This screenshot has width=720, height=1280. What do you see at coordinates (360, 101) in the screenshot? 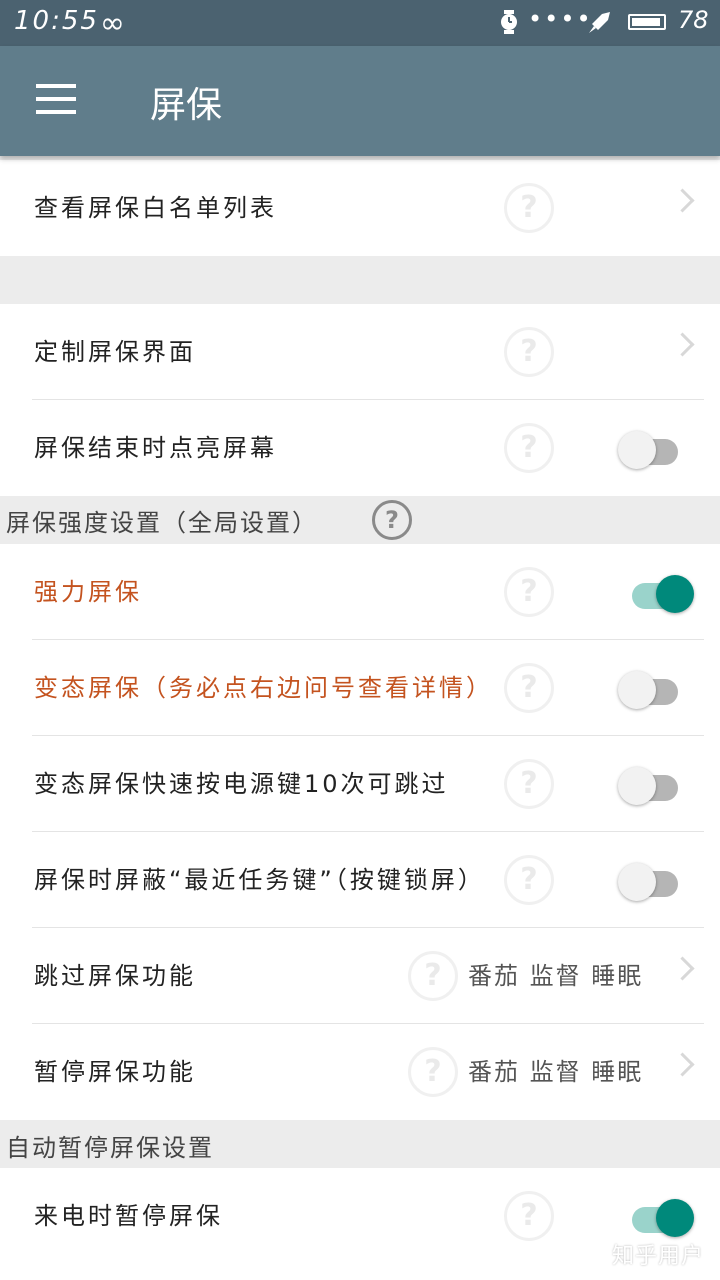
I see `app-bar: 屏保` at bounding box center [360, 101].